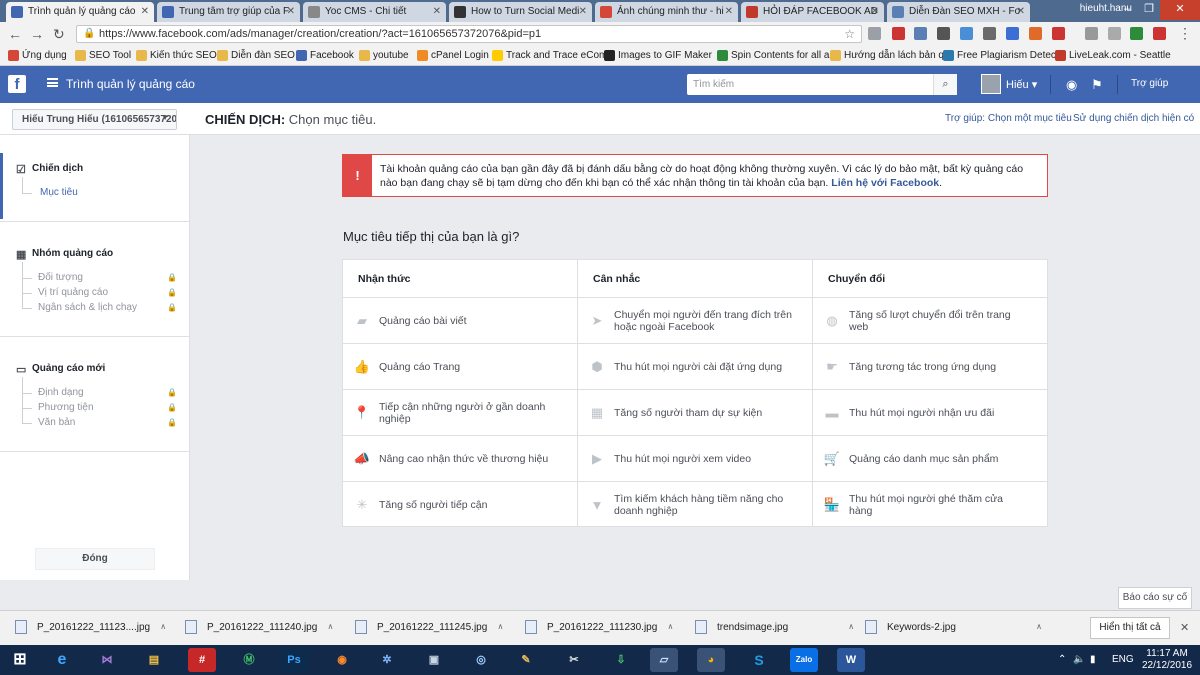 The width and height of the screenshot is (1200, 675). I want to click on objective-reach: ✳ Tăng số người tiếp cận, so click(460, 504).